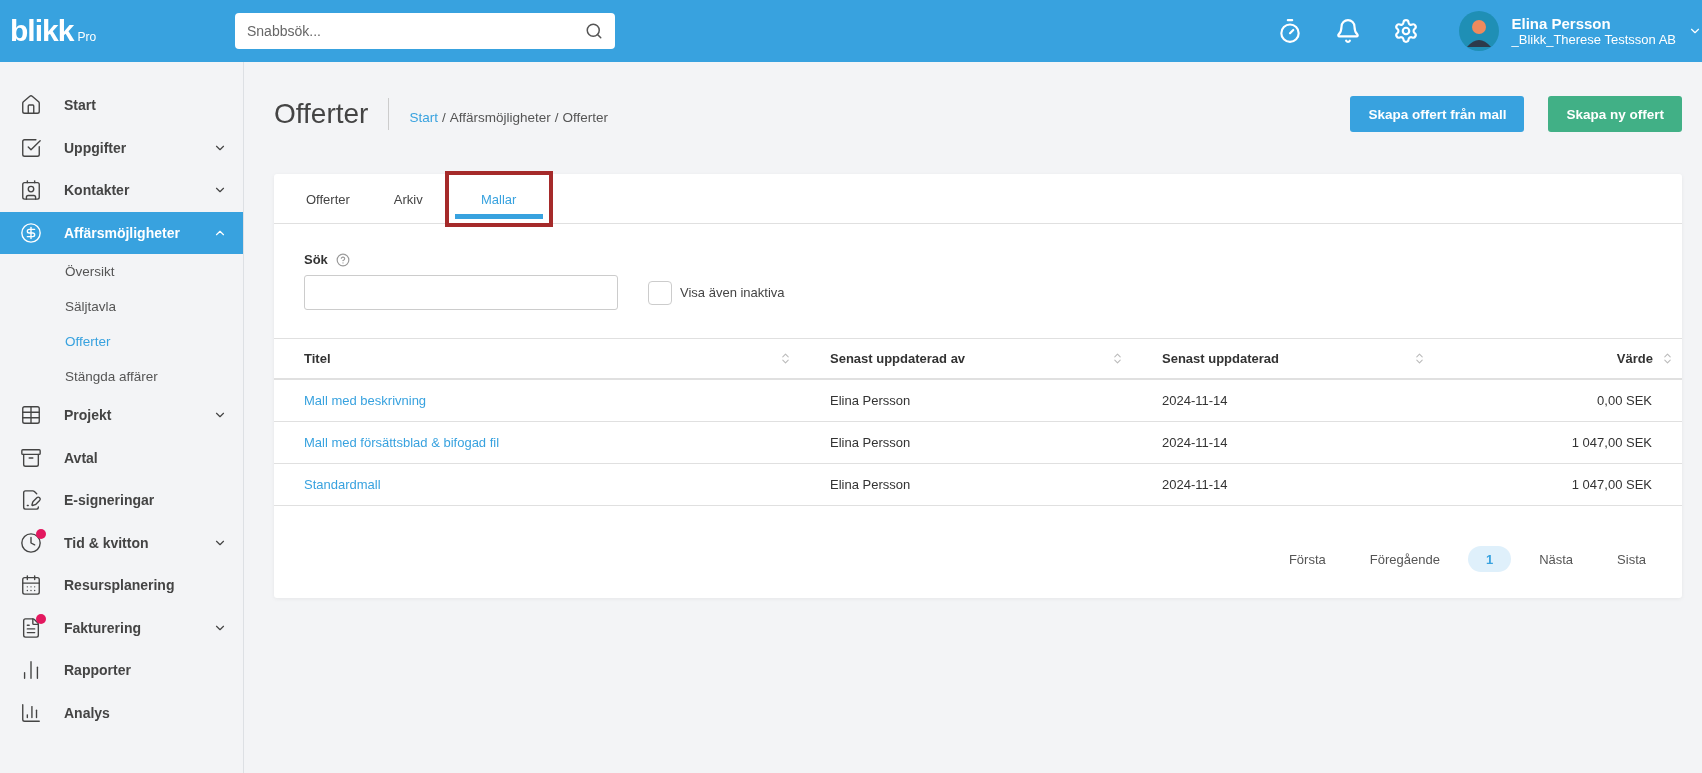  What do you see at coordinates (500, 117) in the screenshot?
I see `breadcrumb-item: Affärsmöjligheter` at bounding box center [500, 117].